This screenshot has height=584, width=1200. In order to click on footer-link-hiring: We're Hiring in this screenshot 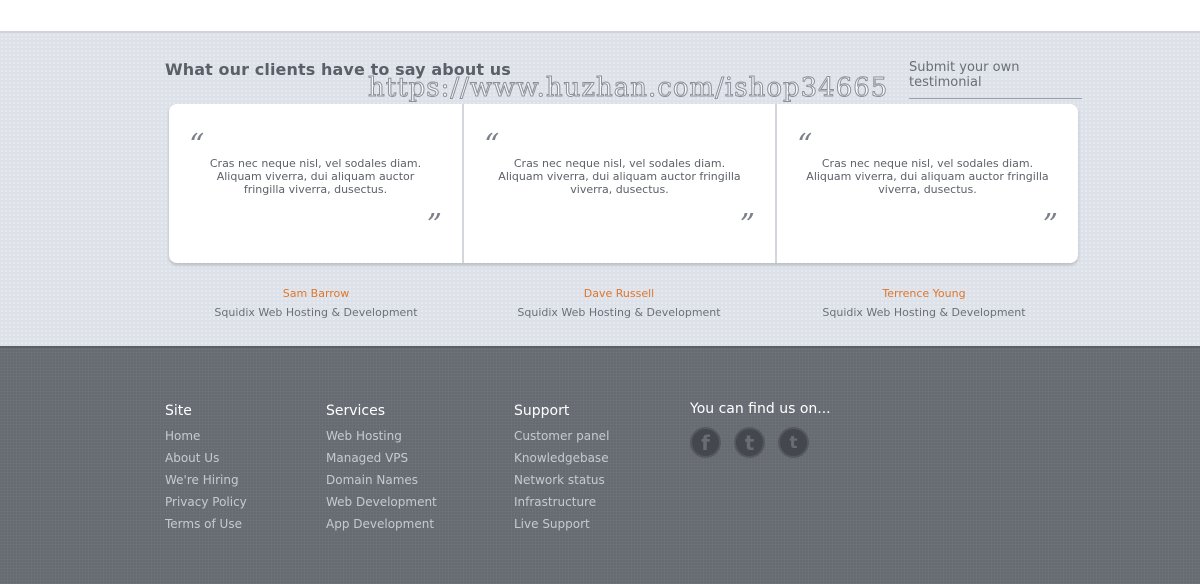, I will do `click(206, 480)`.